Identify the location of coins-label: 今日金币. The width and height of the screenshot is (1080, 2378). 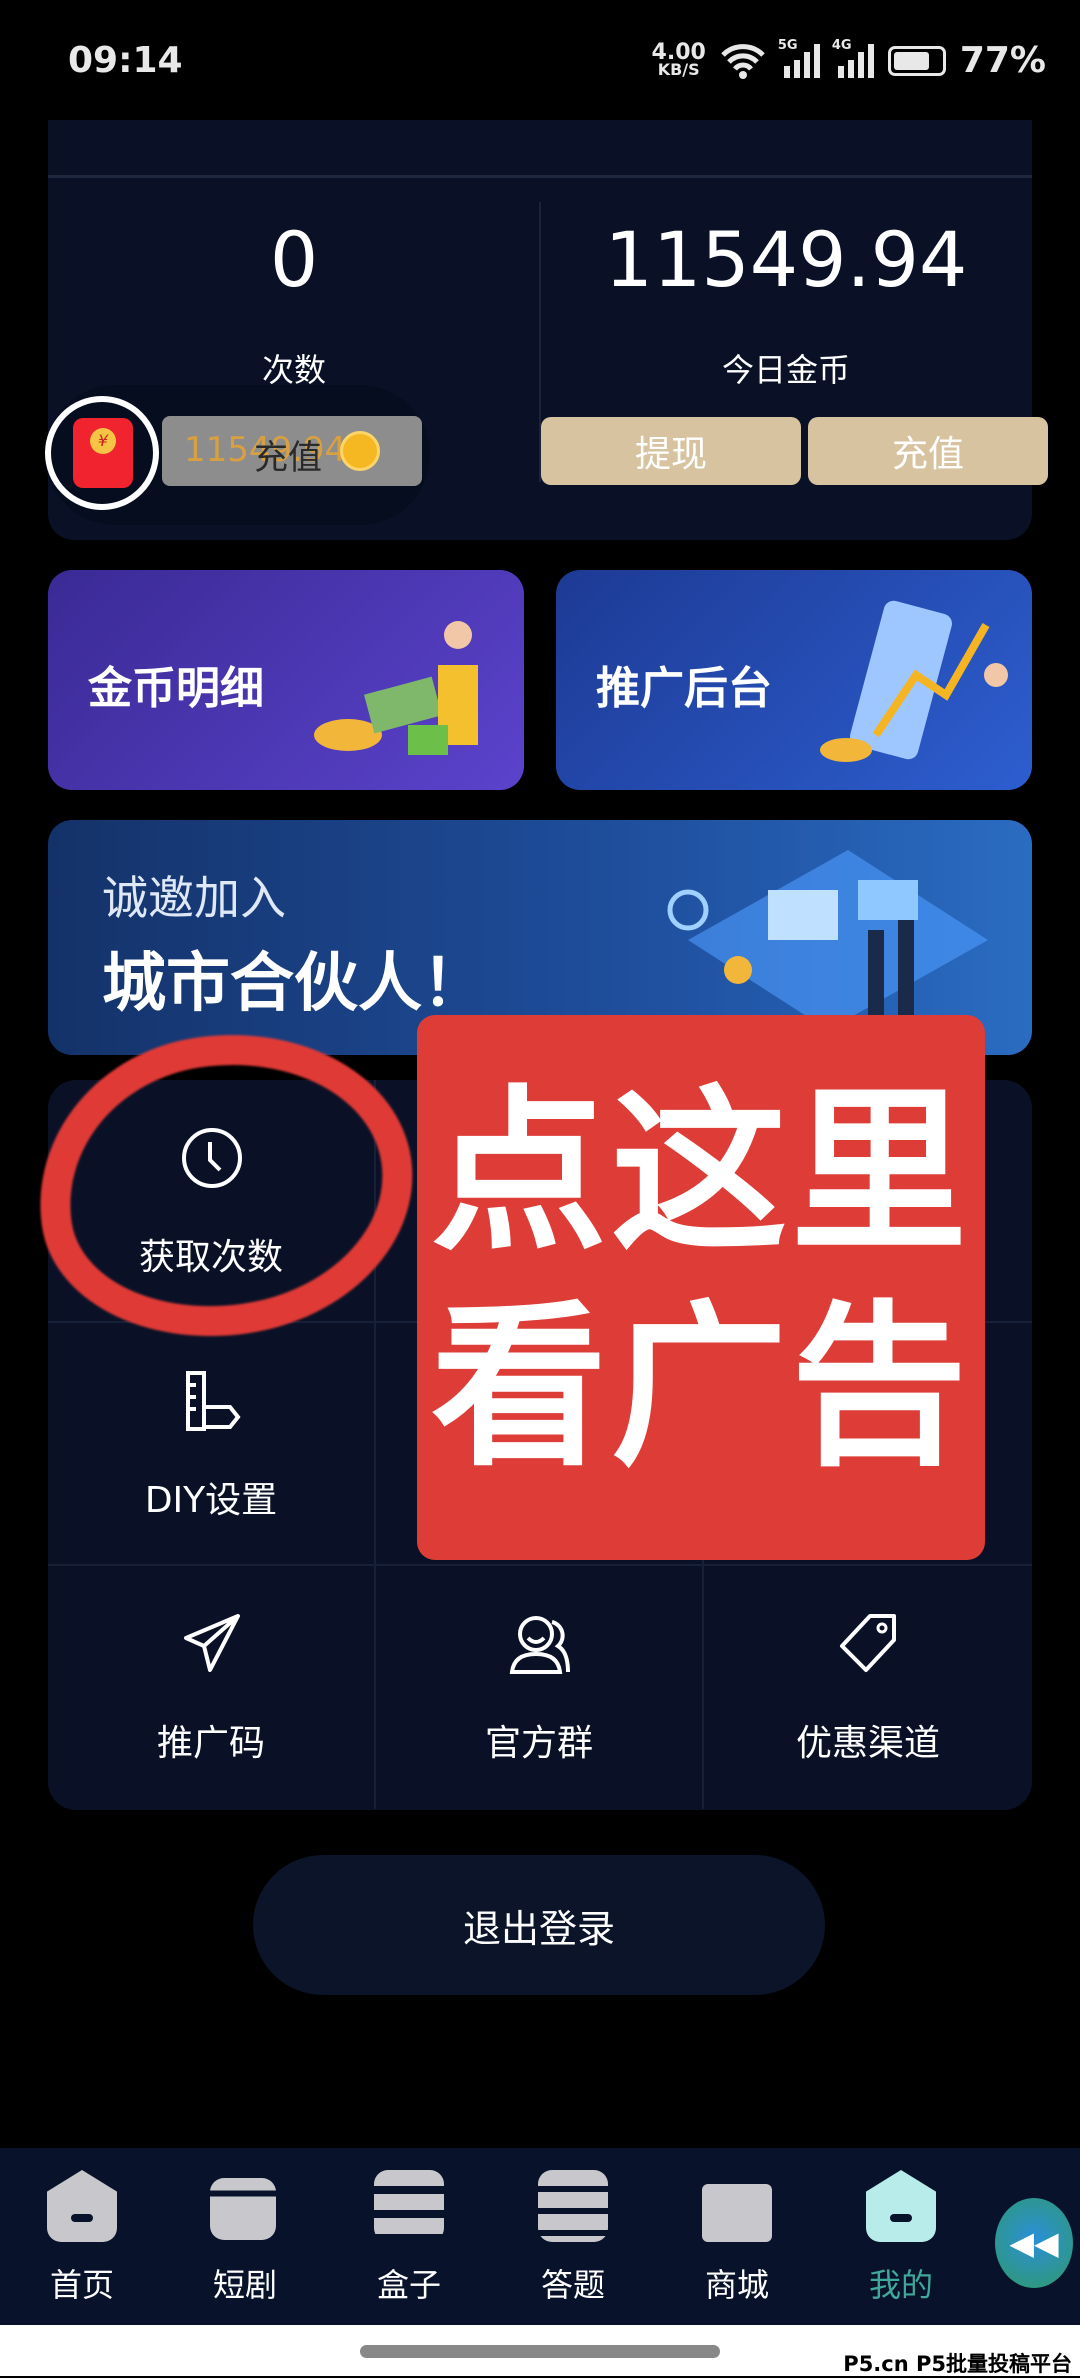
(785, 370).